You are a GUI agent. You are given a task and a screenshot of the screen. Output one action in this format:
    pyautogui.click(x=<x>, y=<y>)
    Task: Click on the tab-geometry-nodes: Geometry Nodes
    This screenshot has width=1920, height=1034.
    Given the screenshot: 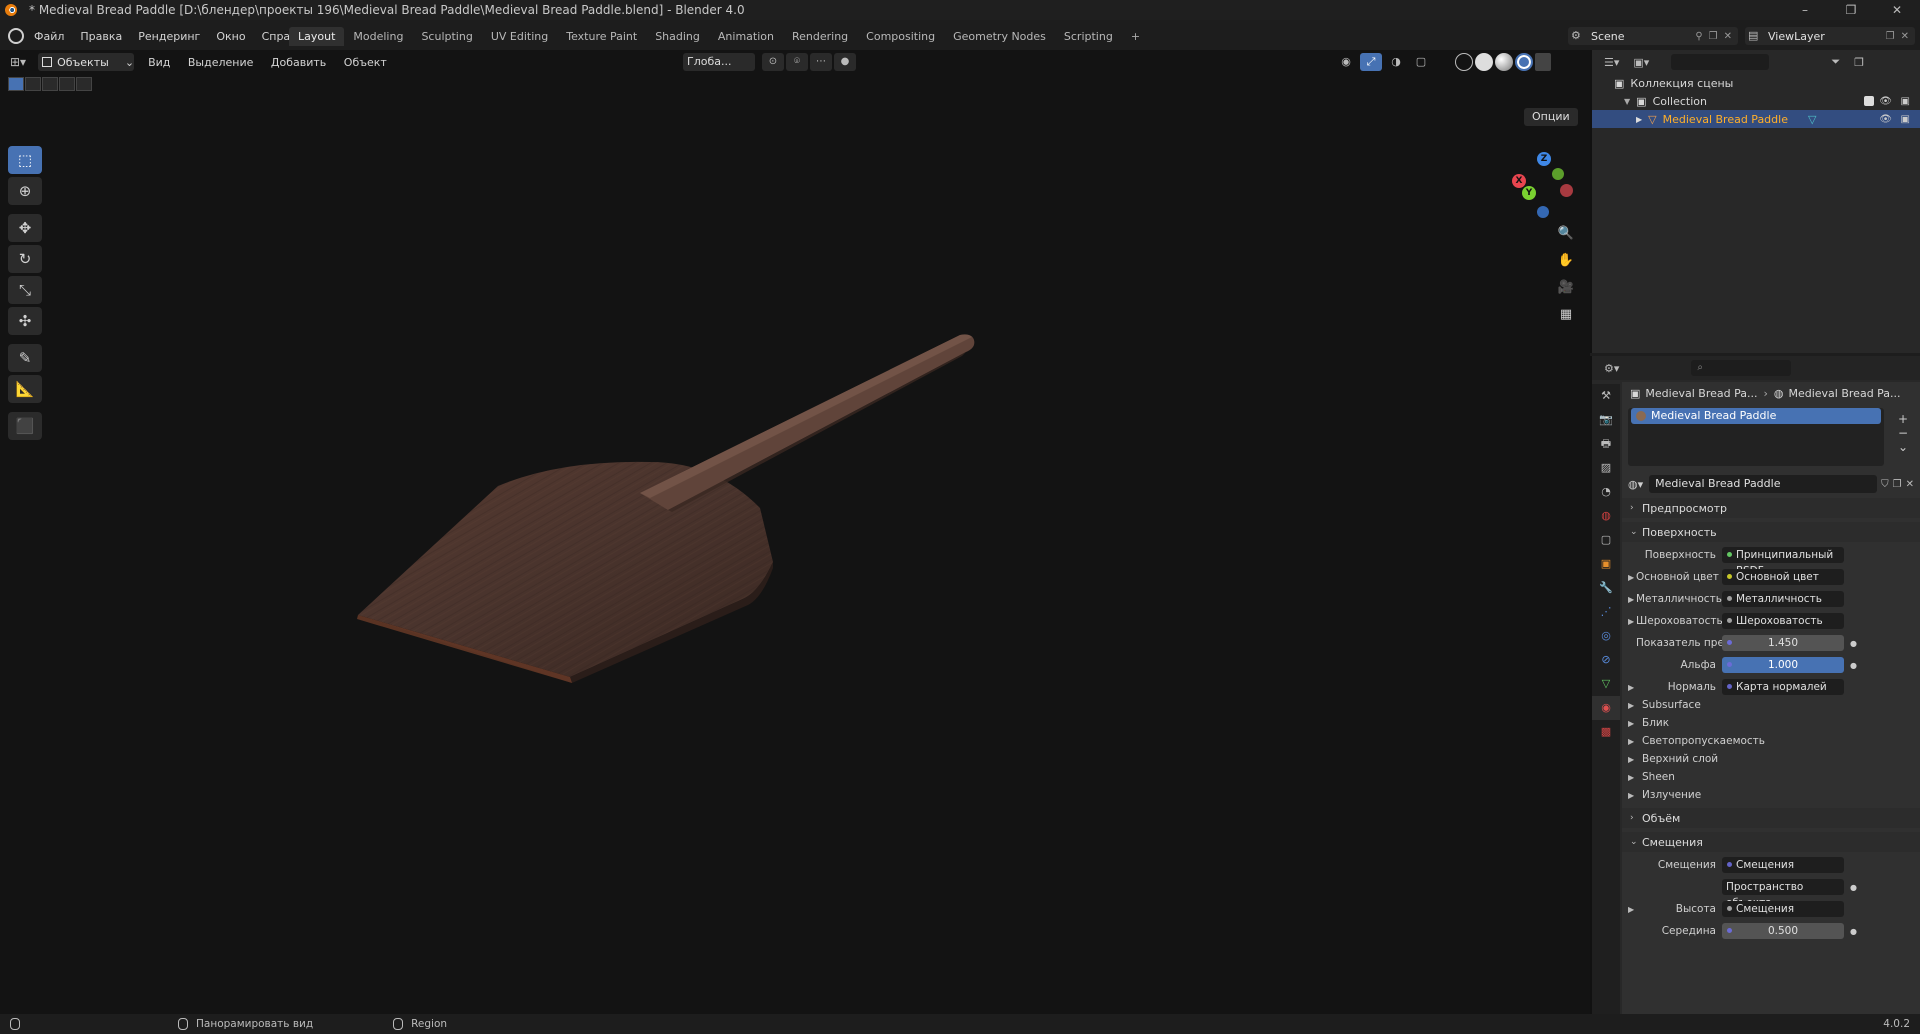 What is the action you would take?
    pyautogui.click(x=999, y=36)
    